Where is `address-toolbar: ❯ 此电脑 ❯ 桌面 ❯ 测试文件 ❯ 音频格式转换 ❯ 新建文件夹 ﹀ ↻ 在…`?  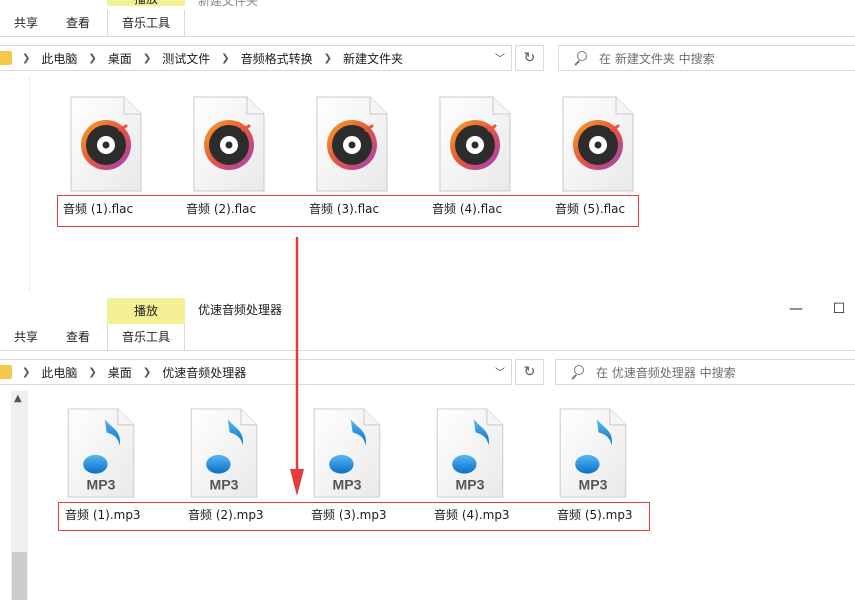
address-toolbar: ❯ 此电脑 ❯ 桌面 ❯ 测试文件 ❯ 音频格式转换 ❯ 新建文件夹 ﹀ ↻ 在… is located at coordinates (427, 58).